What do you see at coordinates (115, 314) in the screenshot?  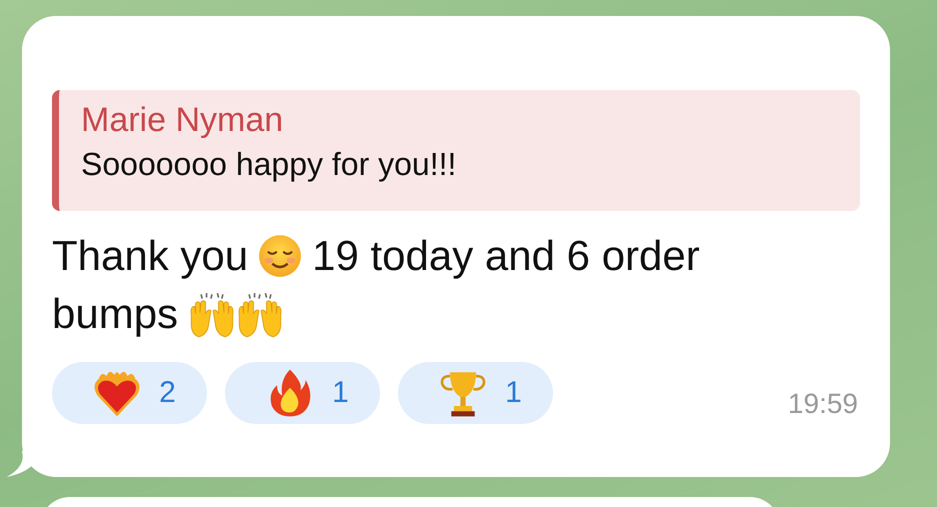 I see `message-text: bumps` at bounding box center [115, 314].